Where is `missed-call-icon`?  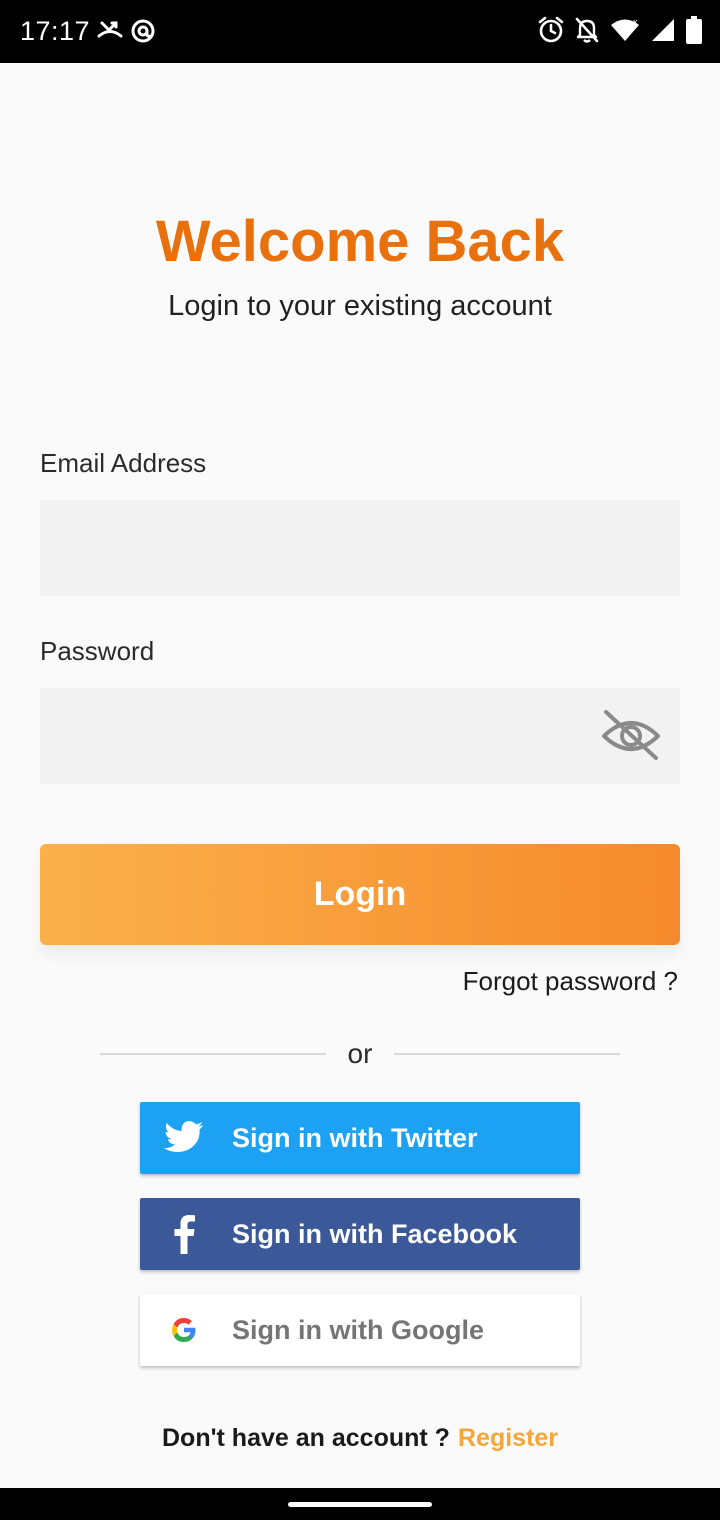 missed-call-icon is located at coordinates (110, 33).